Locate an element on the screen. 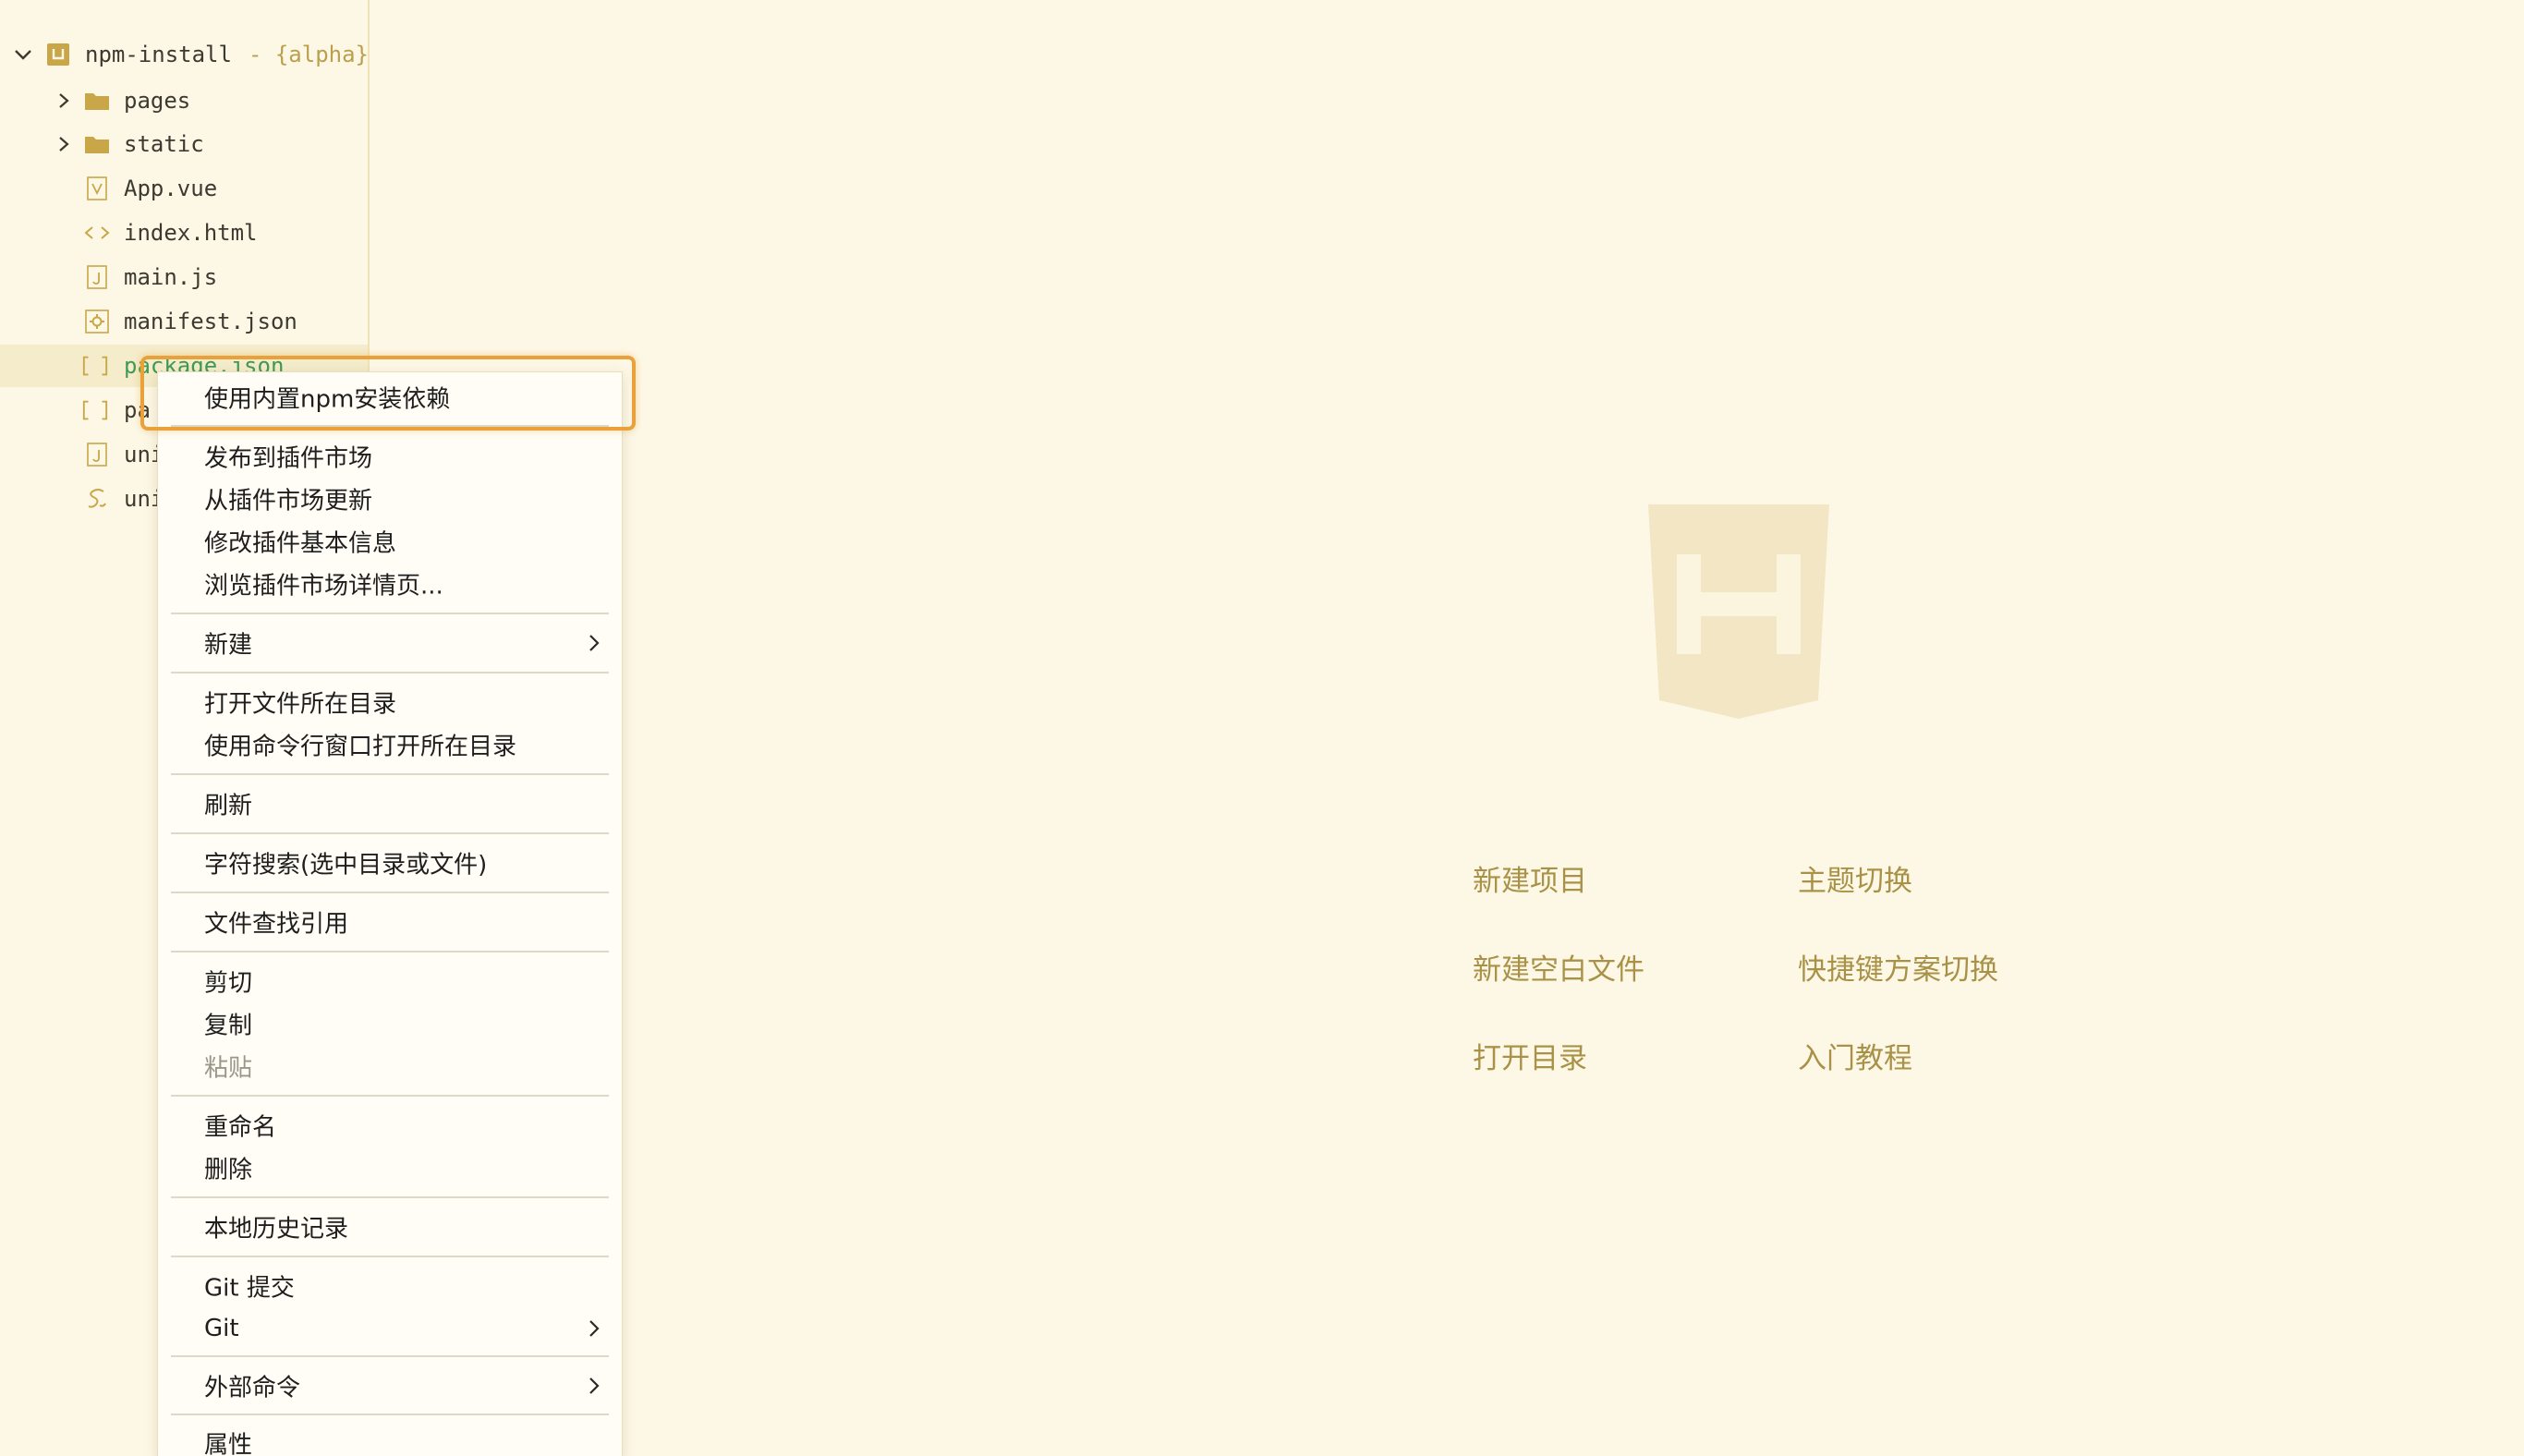 This screenshot has height=1456, width=2524. menu-item-text-search: 字符搜索(选中目录或文件) is located at coordinates (390, 863).